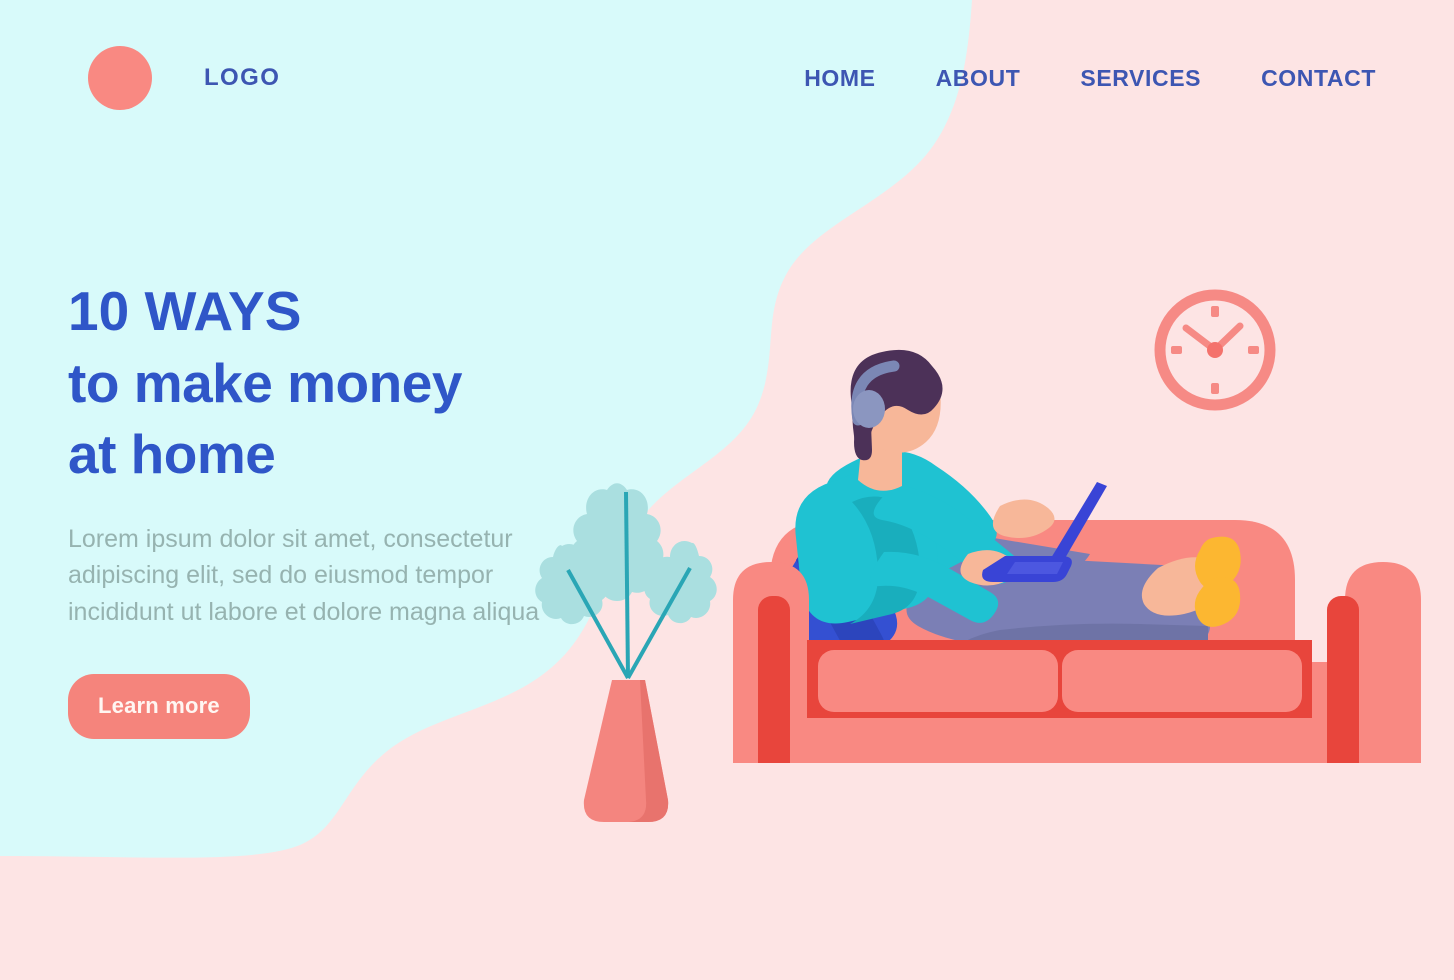 Image resolution: width=1454 pixels, height=980 pixels. What do you see at coordinates (1140, 78) in the screenshot?
I see `nav-item-services: SERVICES` at bounding box center [1140, 78].